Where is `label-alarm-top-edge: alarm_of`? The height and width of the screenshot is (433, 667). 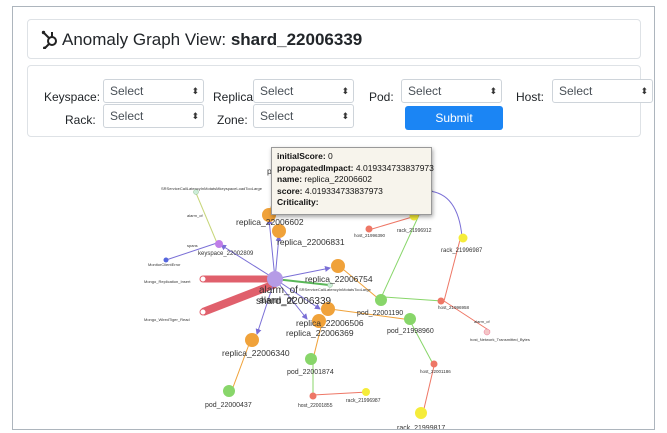 label-alarm-top-edge: alarm_of is located at coordinates (195, 215).